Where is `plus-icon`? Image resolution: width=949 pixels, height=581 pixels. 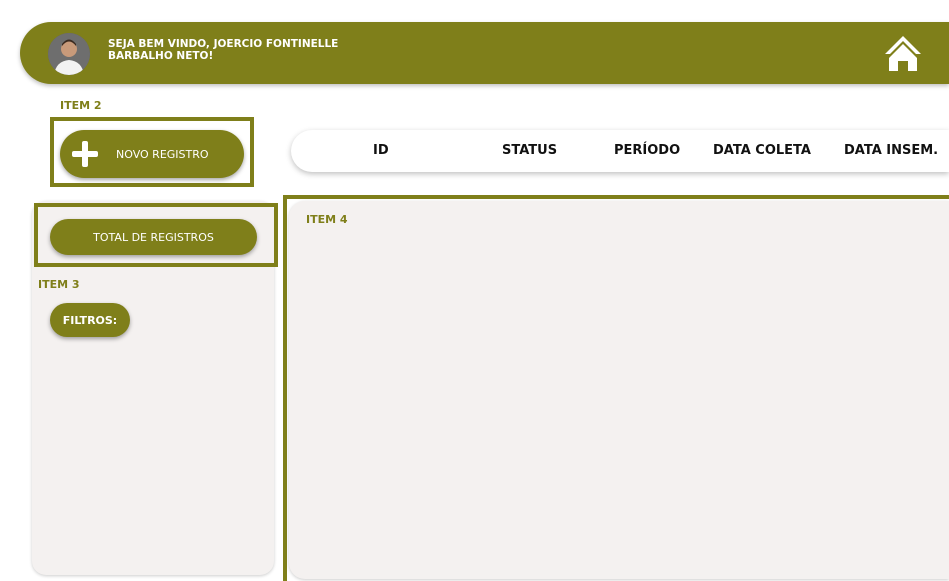 plus-icon is located at coordinates (85, 154).